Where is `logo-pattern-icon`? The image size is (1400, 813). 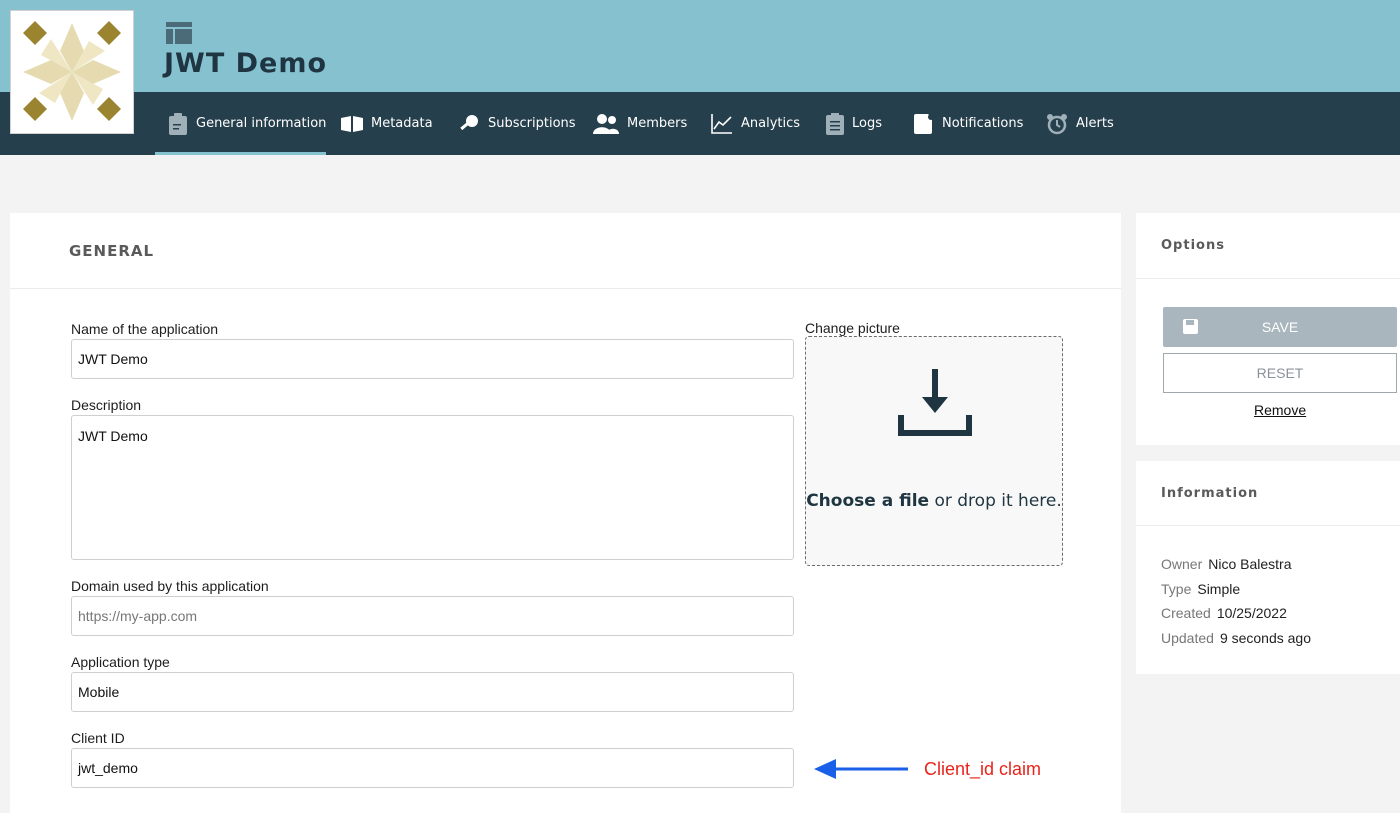
logo-pattern-icon is located at coordinates (72, 71).